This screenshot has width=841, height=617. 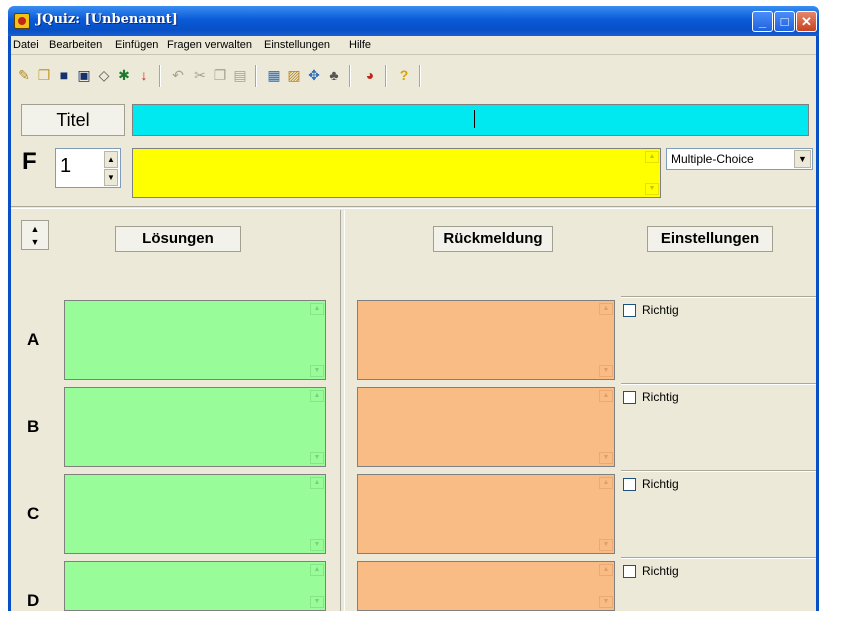 I want to click on menu-einfuegen: Einfügen, so click(x=136, y=45).